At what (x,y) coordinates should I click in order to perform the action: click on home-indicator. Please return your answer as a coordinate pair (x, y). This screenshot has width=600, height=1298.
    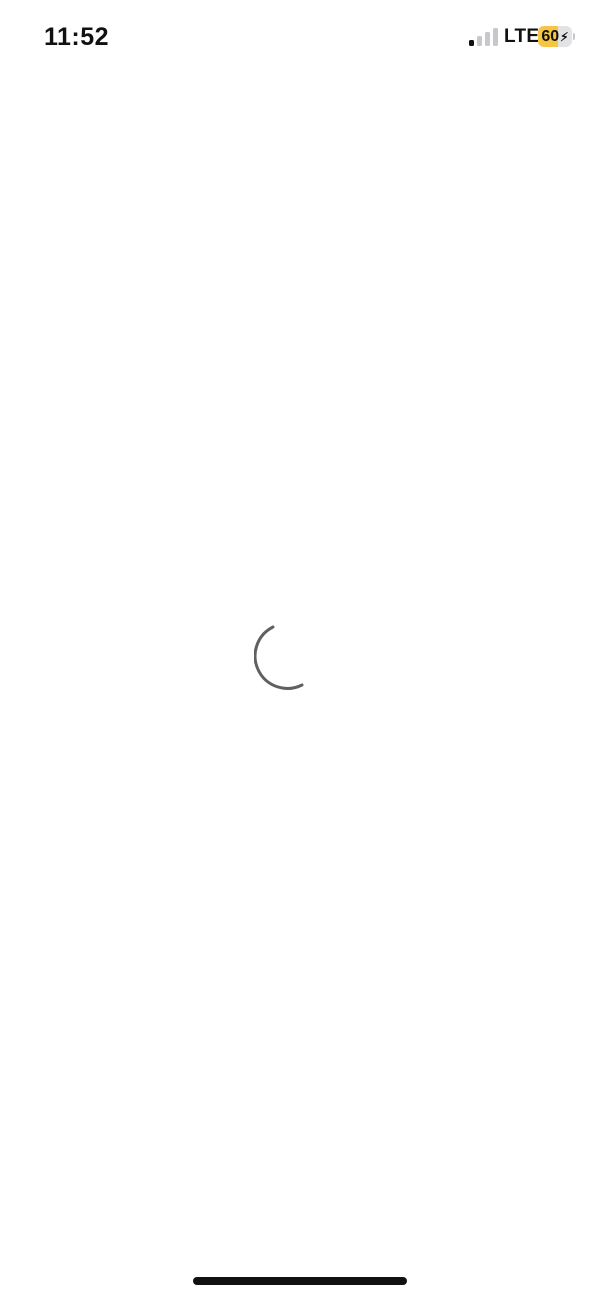
    Looking at the image, I should click on (300, 1281).